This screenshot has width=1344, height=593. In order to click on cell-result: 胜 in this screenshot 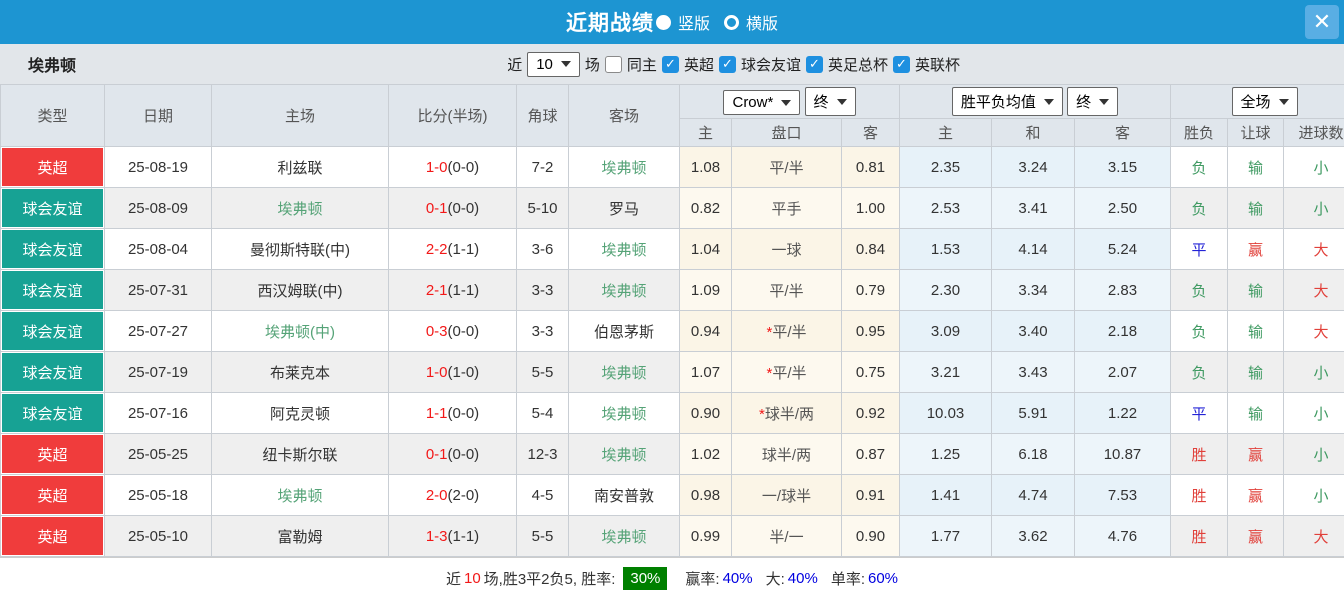, I will do `click(1199, 536)`.